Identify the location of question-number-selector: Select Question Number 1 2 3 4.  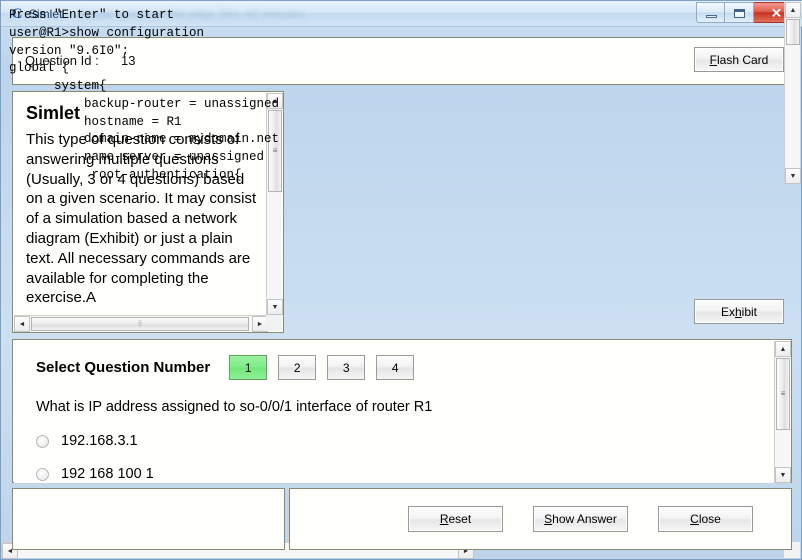
(230, 367).